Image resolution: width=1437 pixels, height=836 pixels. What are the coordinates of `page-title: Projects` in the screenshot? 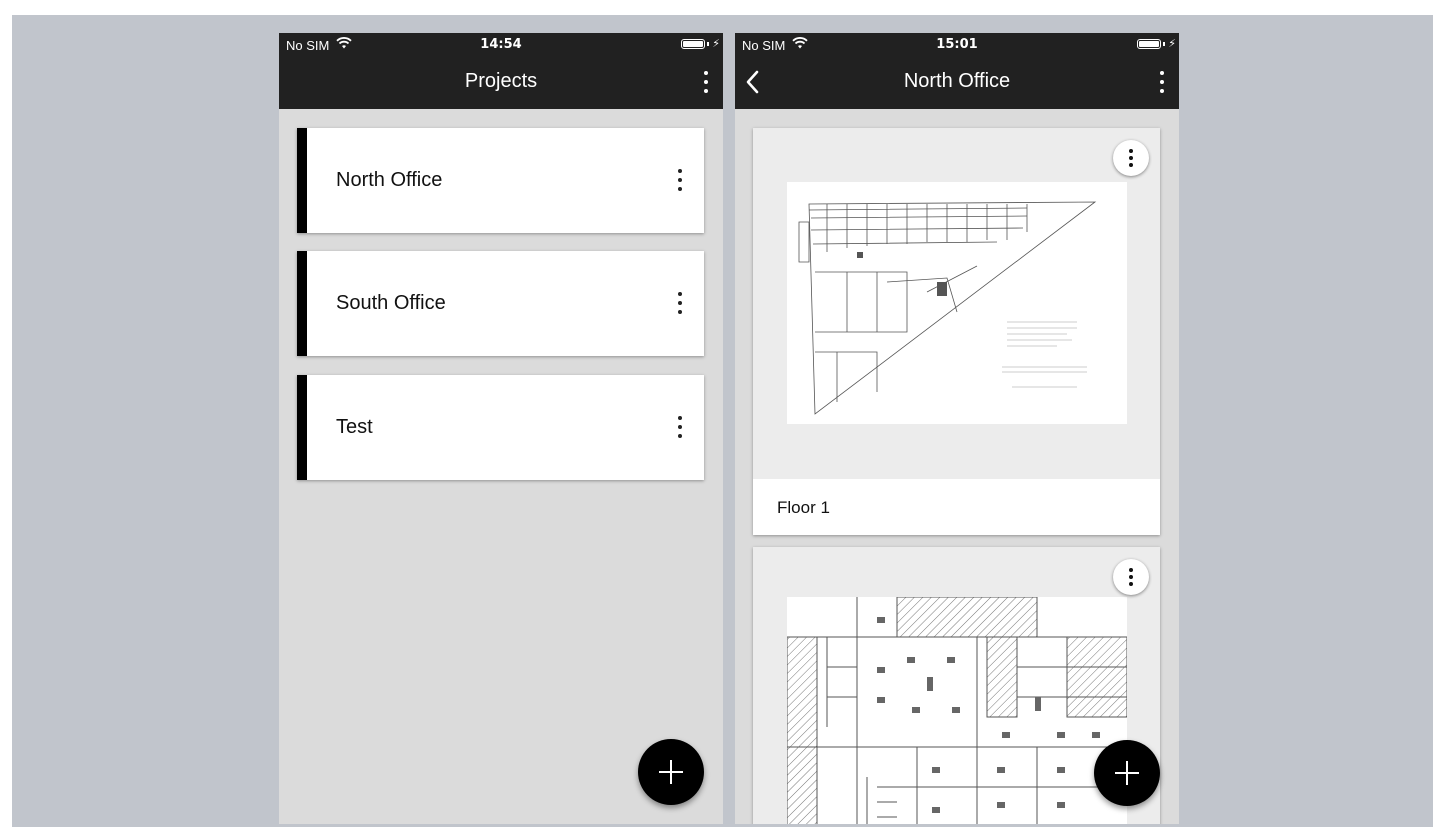 It's located at (501, 81).